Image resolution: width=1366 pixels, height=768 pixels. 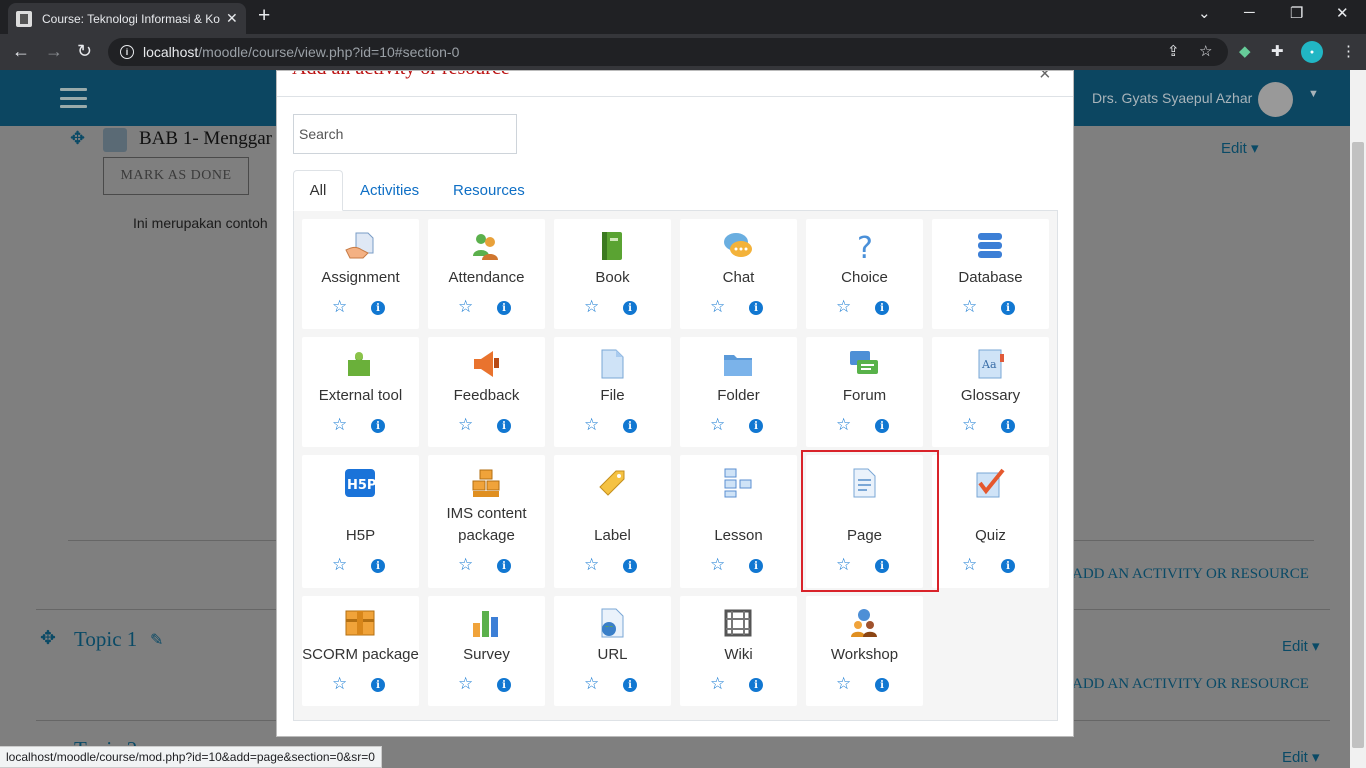 What do you see at coordinates (1301, 646) in the screenshot?
I see `edit-menu-2: Edit ▾` at bounding box center [1301, 646].